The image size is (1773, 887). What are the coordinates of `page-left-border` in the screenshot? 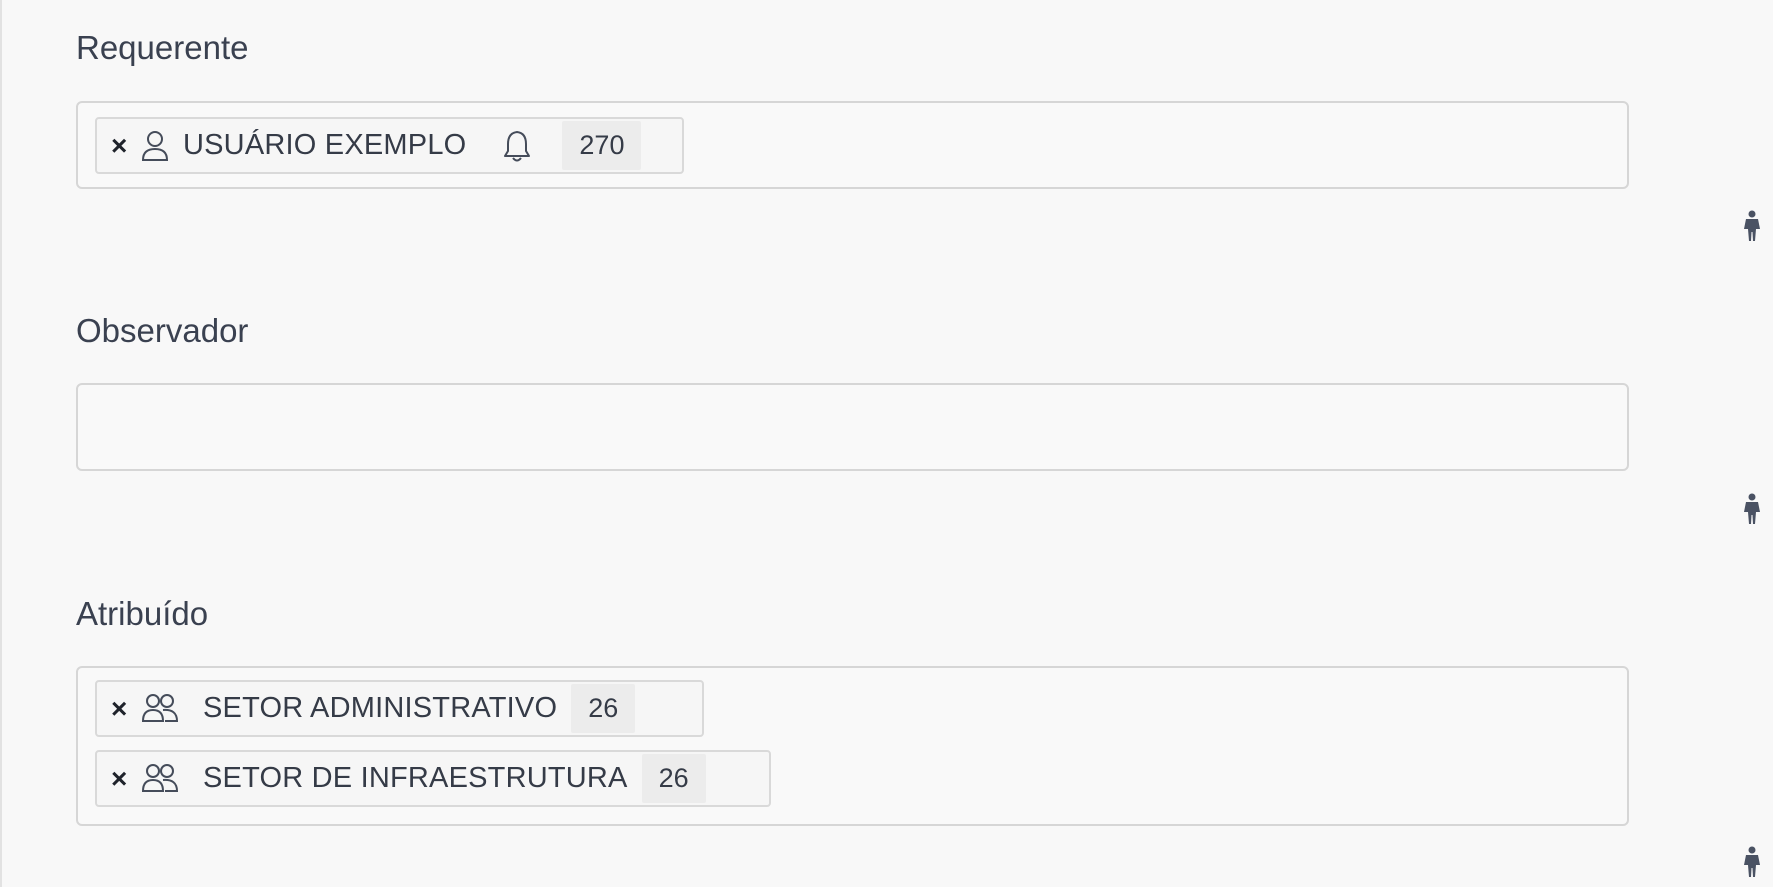 It's located at (1, 443).